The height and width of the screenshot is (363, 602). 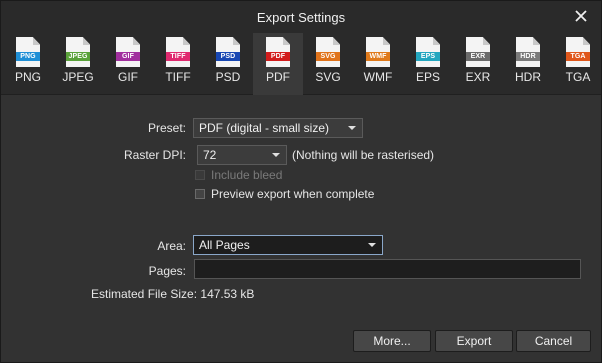 I want to click on pdf-file-icon: PDF, so click(x=278, y=52).